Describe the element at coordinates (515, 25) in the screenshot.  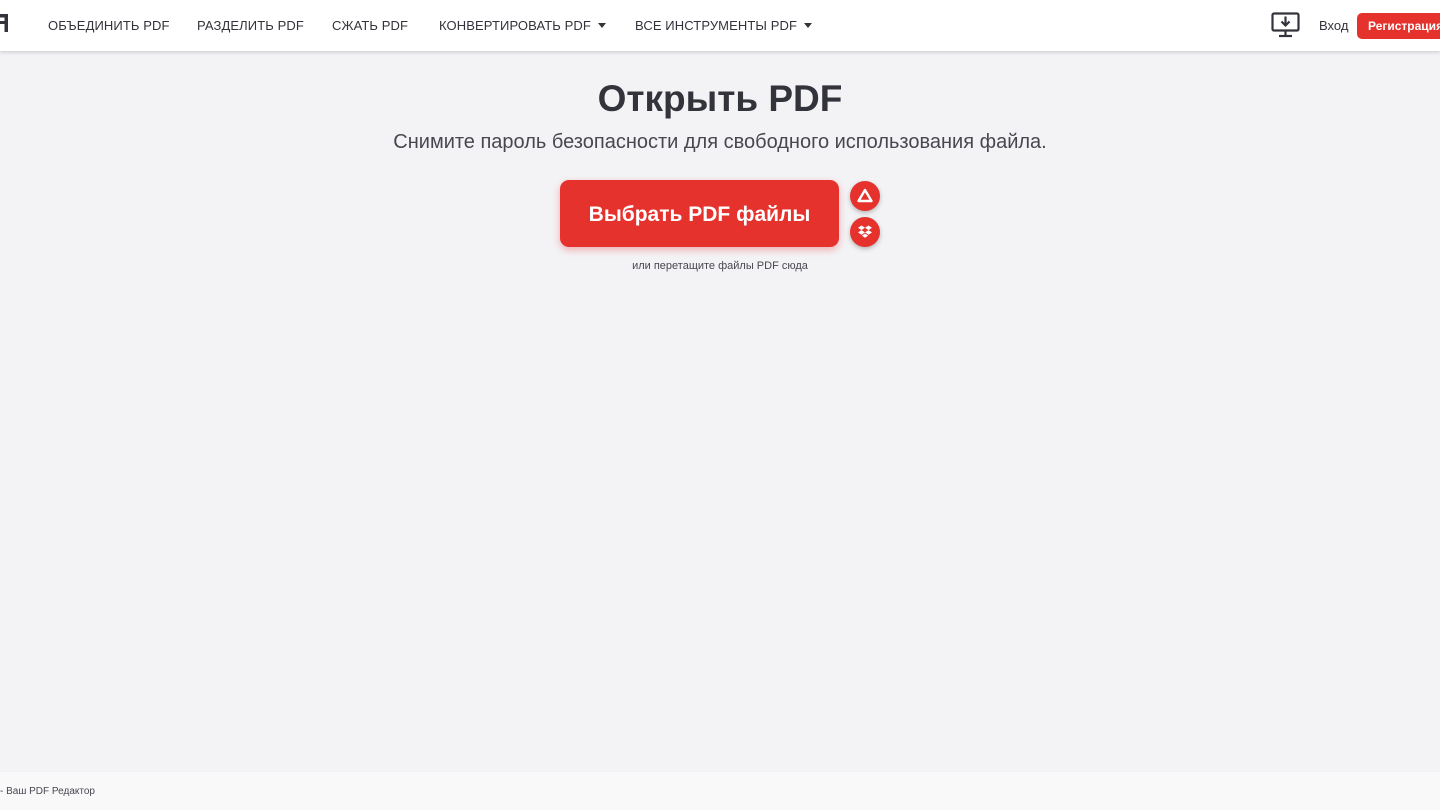
I see `nav-convert-pdf-label: КОНВЕРТИРОВАТЬ PDF` at that location.